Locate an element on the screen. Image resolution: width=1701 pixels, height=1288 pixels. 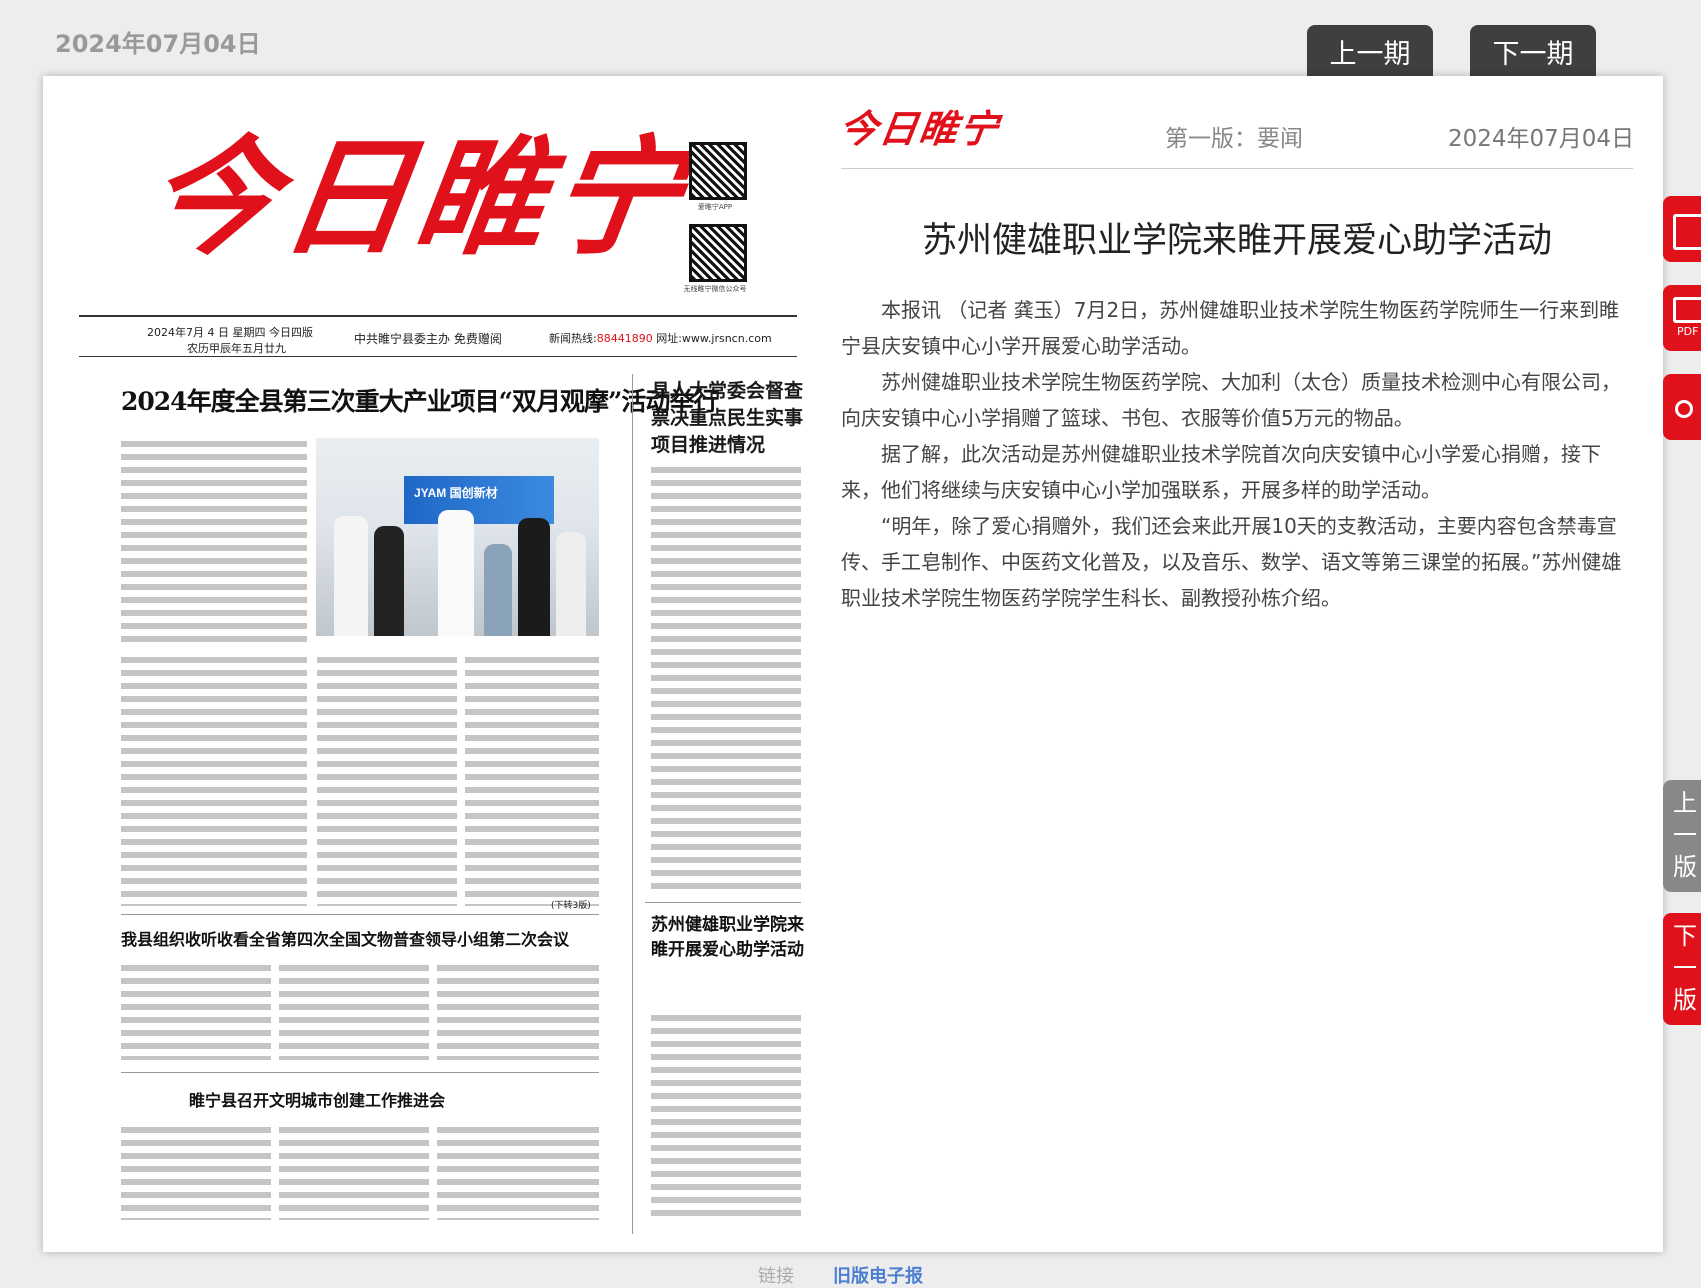
hotline-number: 88441890 is located at coordinates (624, 338).